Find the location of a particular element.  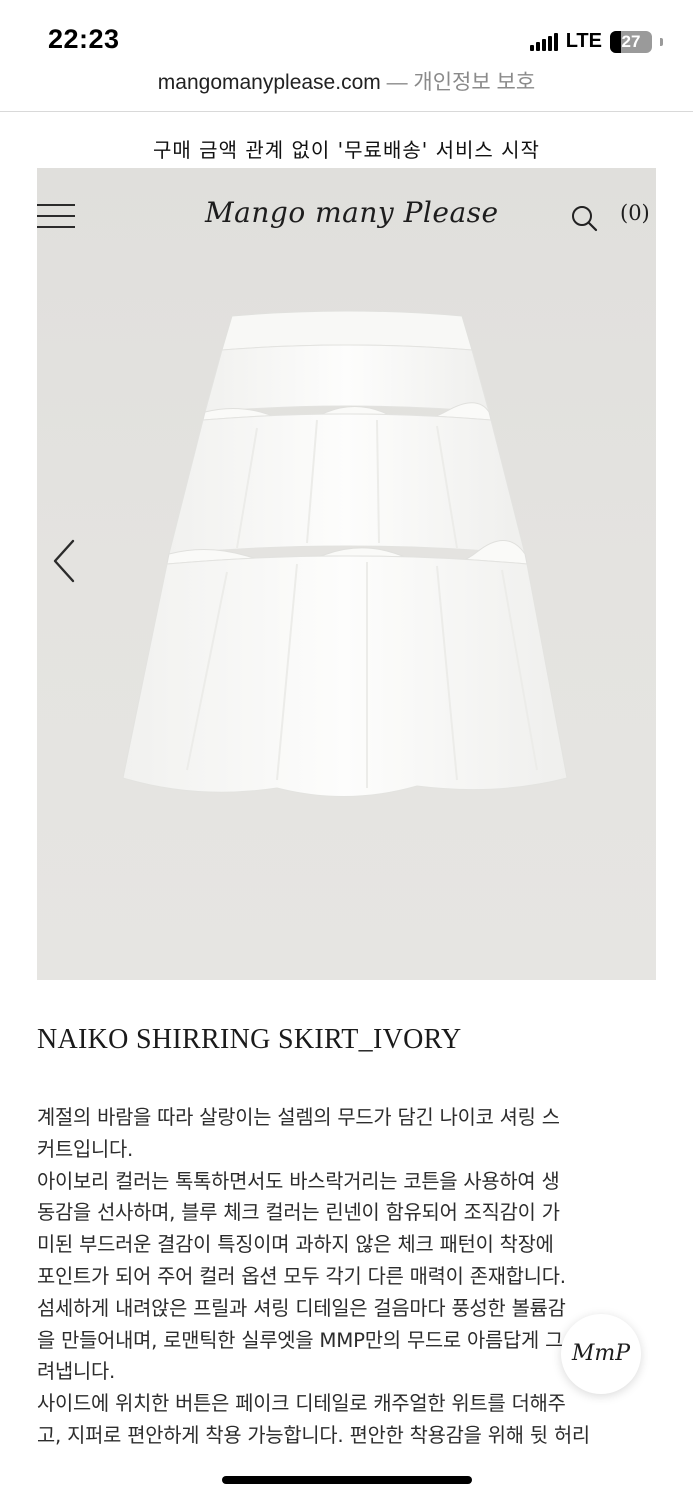

description-line: 미된 부드러운 결감이 특징이며 과하지 않은 체크 패턴이 착장에 is located at coordinates (295, 1245).